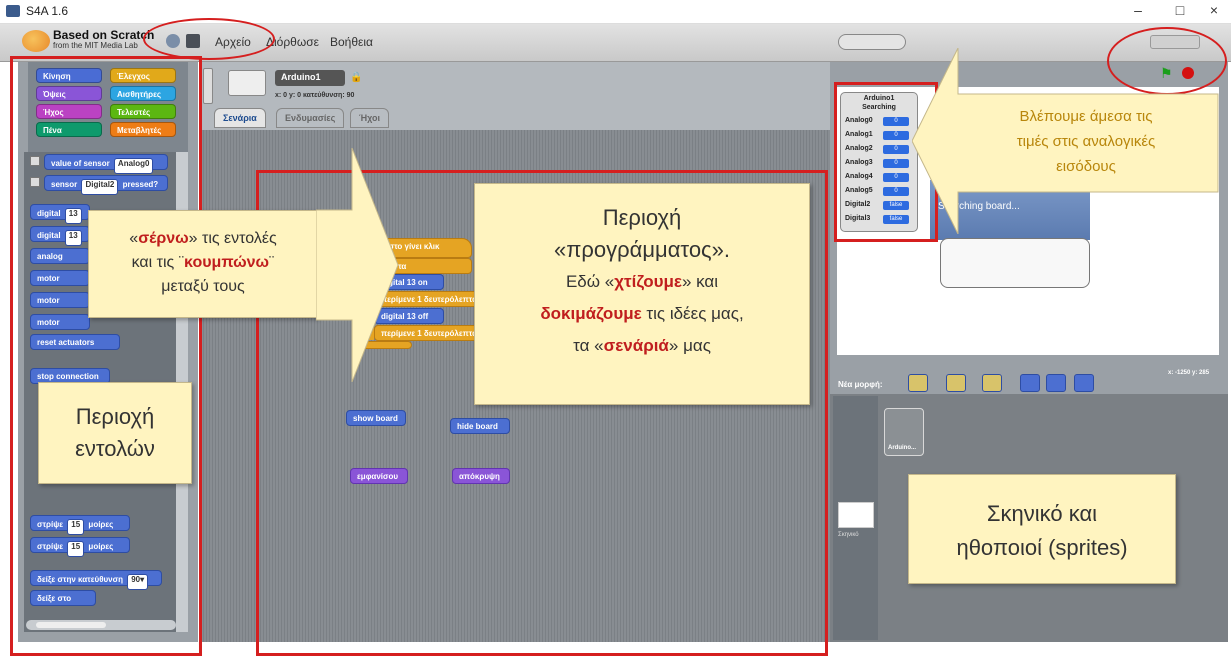 This screenshot has height=656, width=1231. Describe the element at coordinates (47, 11) in the screenshot. I see `window-title: S4A 1.6` at that location.